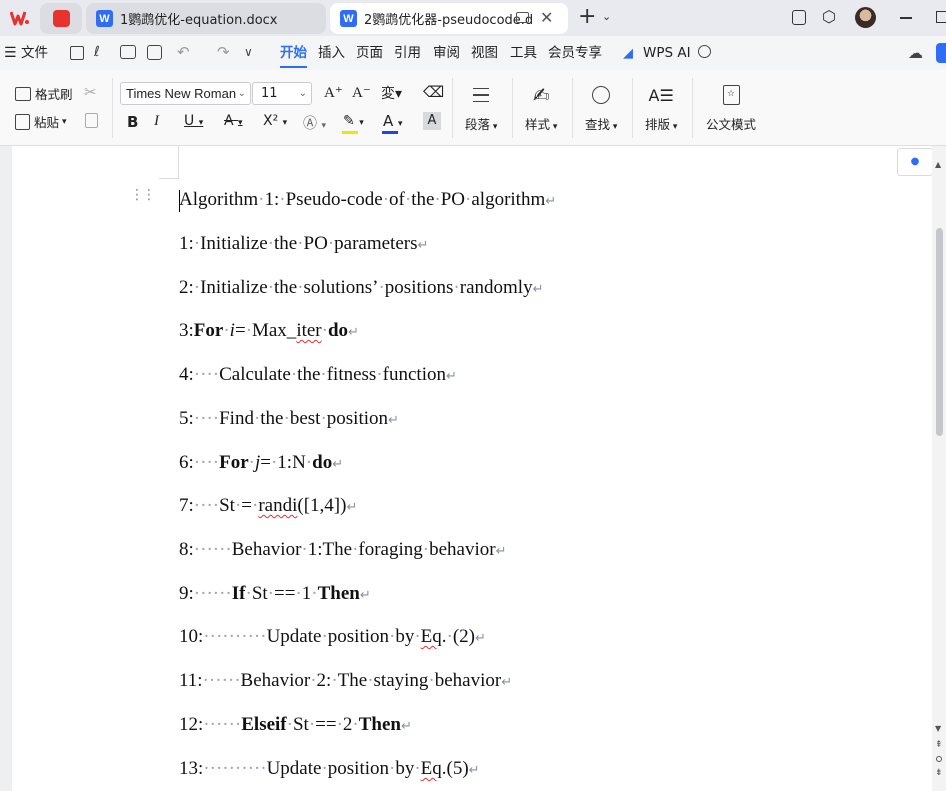  I want to click on font-color-bar, so click(390, 132).